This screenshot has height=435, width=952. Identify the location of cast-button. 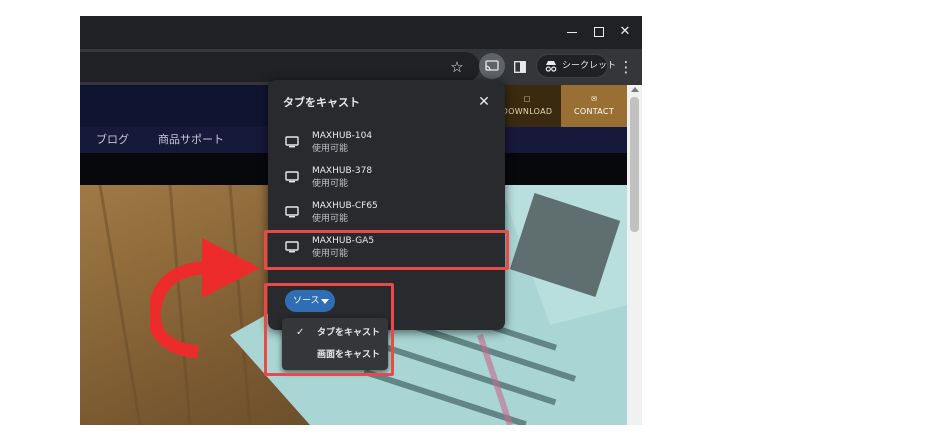
(492, 66).